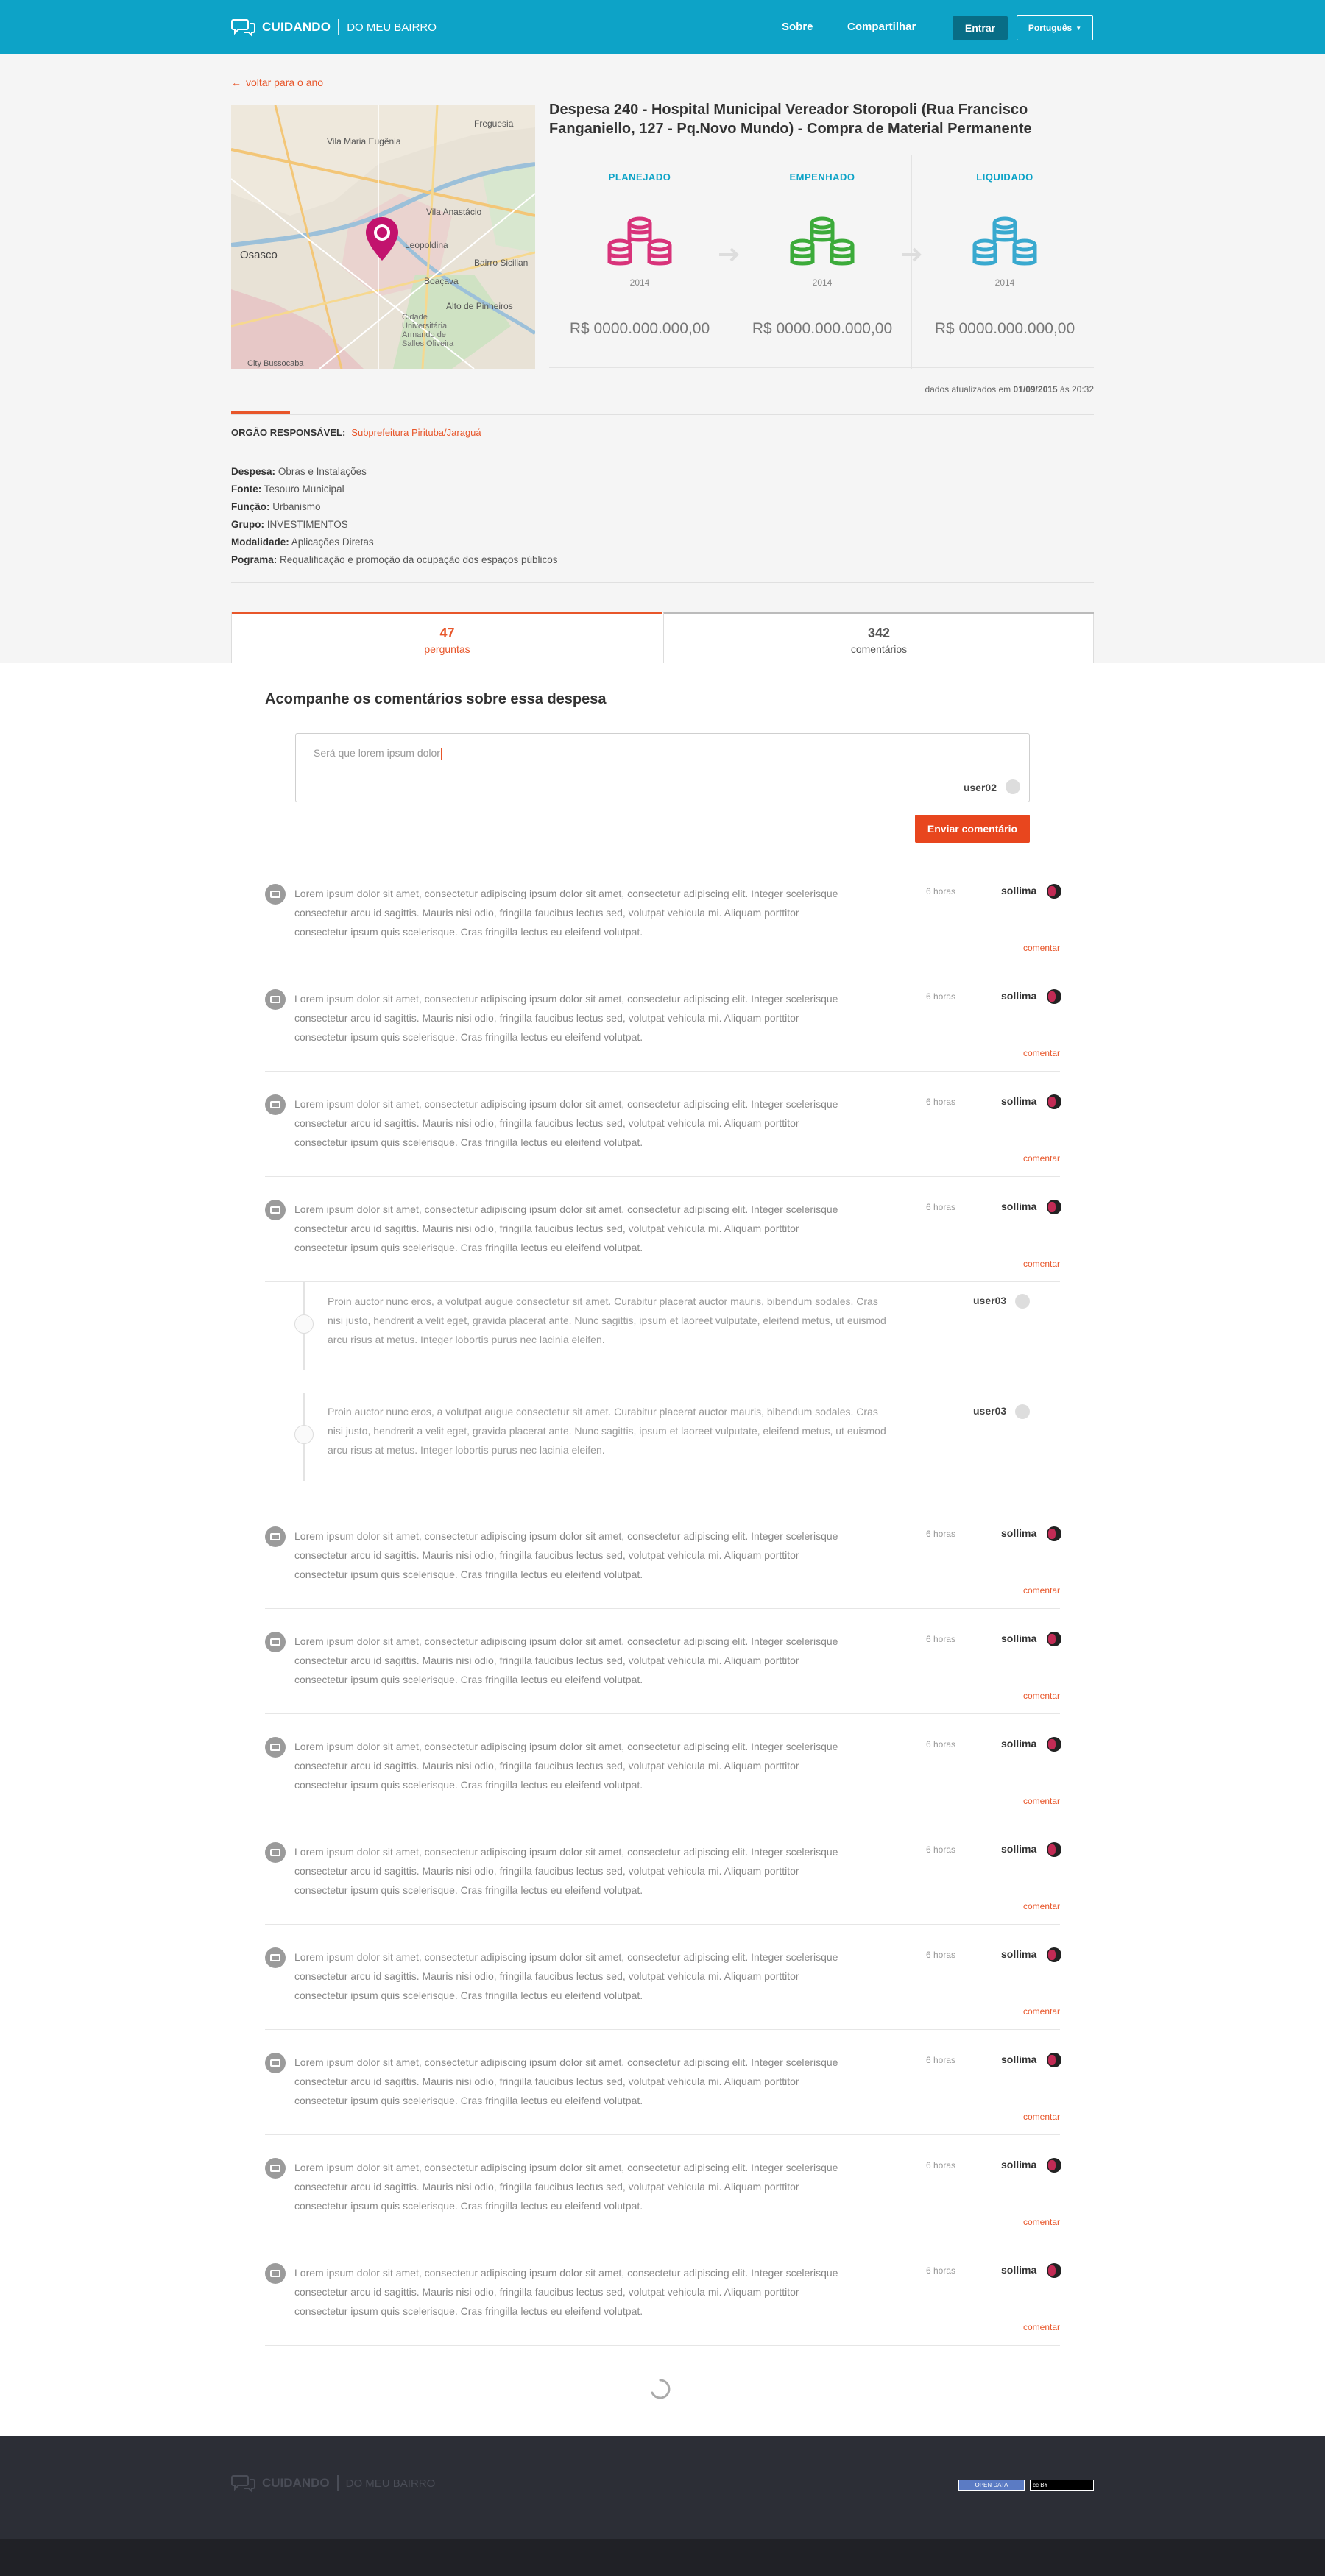 The height and width of the screenshot is (2576, 1325). I want to click on login-button: Entrar, so click(981, 28).